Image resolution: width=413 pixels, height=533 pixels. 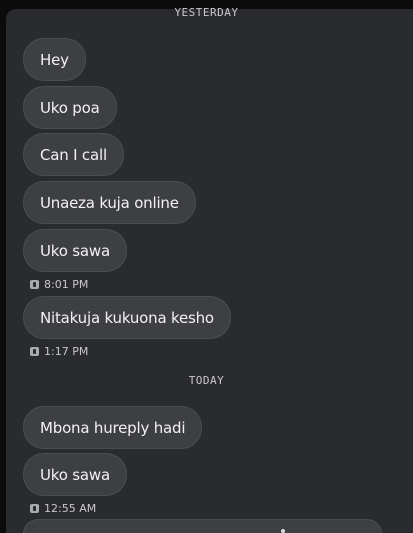 I want to click on message-timestamp-1: 8:01 PM, so click(x=59, y=284).